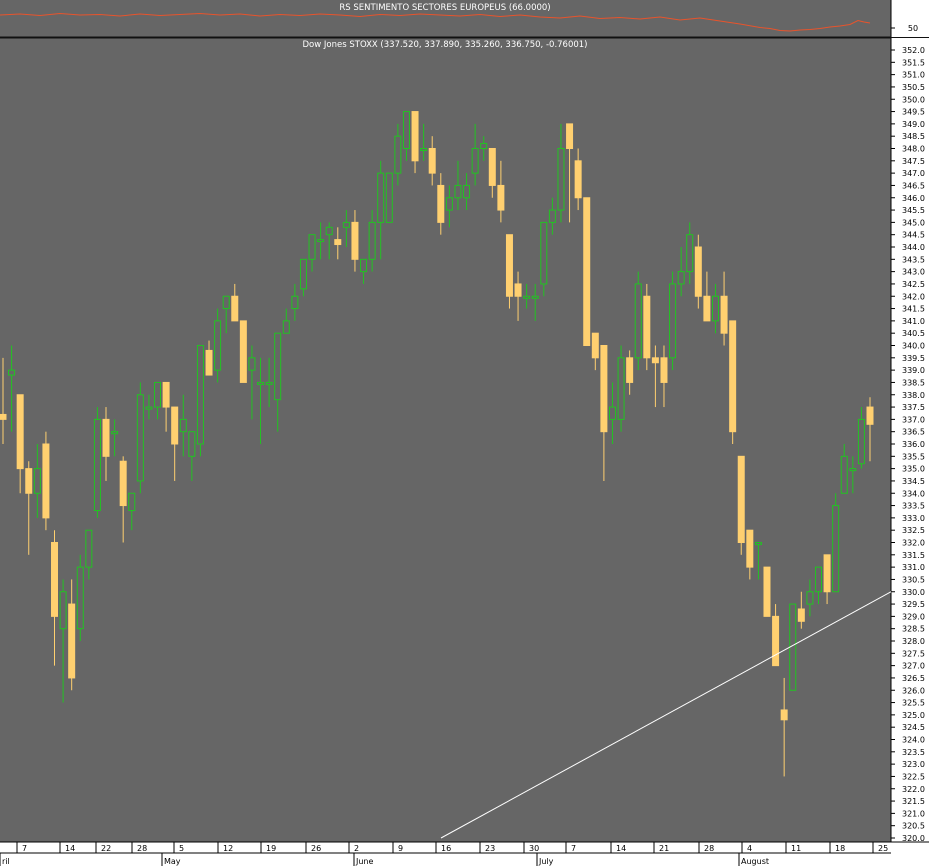  What do you see at coordinates (913, 826) in the screenshot?
I see `price-tick-label: 320.5` at bounding box center [913, 826].